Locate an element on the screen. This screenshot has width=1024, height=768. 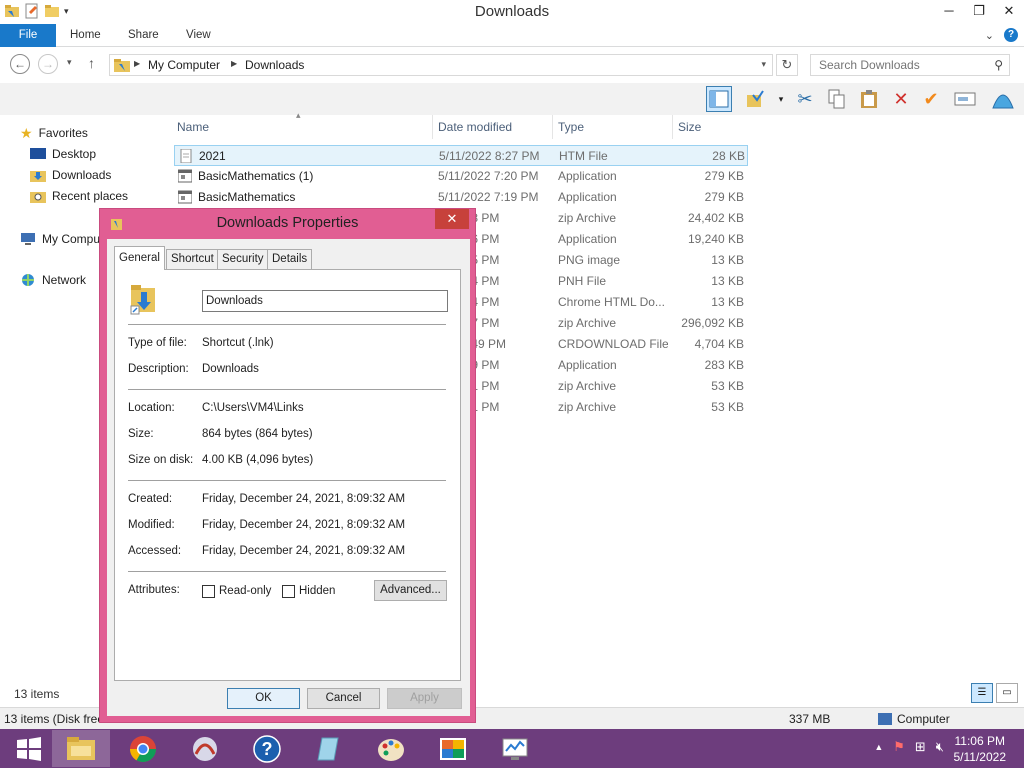
file-size: 28 KB is located at coordinates (728, 156).